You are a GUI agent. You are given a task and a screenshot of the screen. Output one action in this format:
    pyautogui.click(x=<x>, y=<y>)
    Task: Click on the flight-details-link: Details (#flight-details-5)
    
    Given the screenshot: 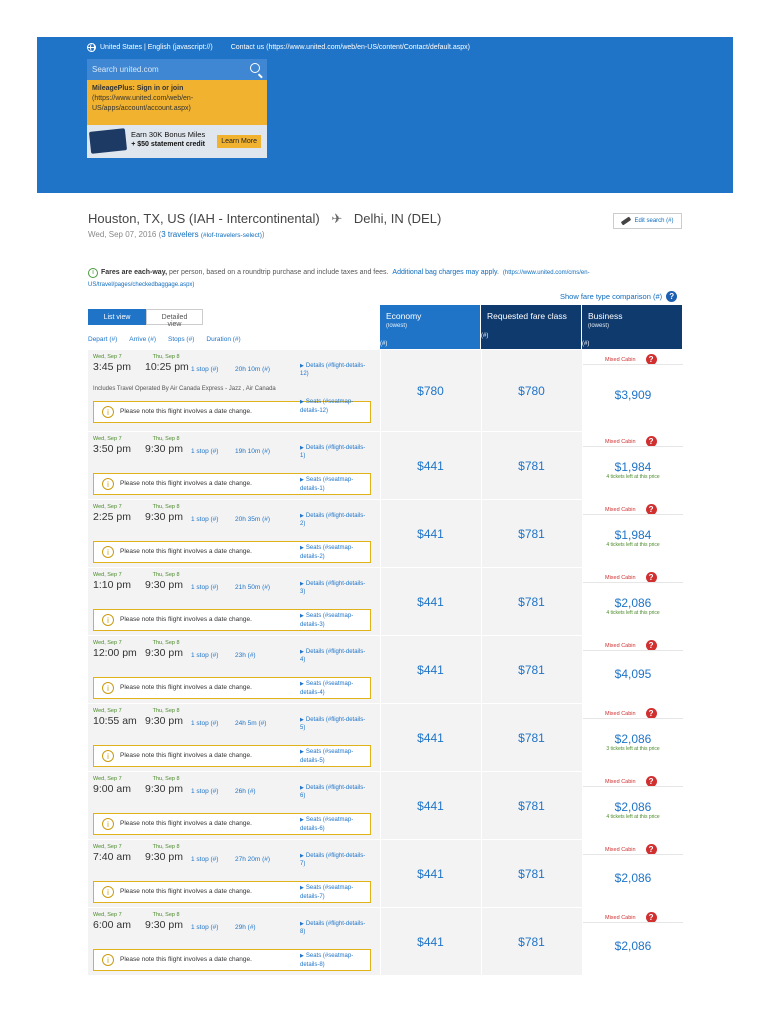 What is the action you would take?
    pyautogui.click(x=335, y=724)
    